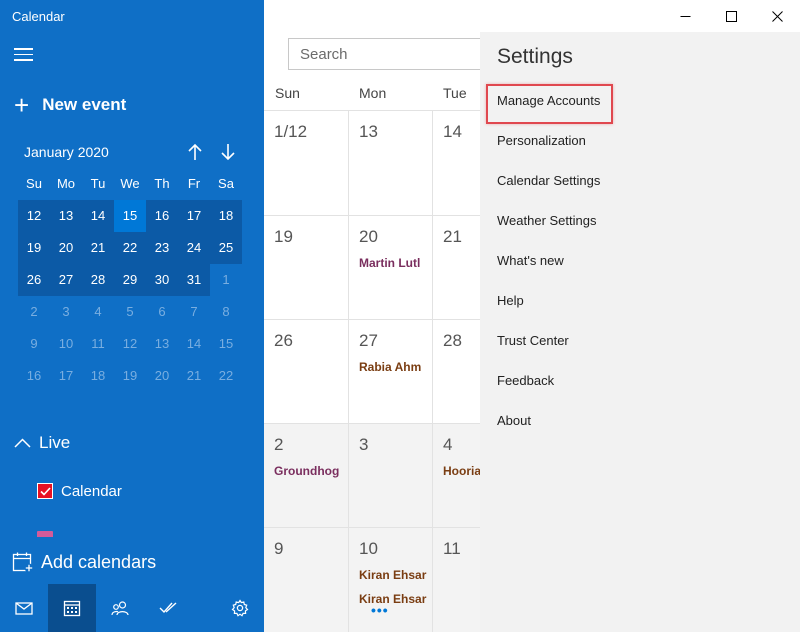 The height and width of the screenshot is (632, 800). I want to click on day-cell: 4 Hooria, so click(456, 475).